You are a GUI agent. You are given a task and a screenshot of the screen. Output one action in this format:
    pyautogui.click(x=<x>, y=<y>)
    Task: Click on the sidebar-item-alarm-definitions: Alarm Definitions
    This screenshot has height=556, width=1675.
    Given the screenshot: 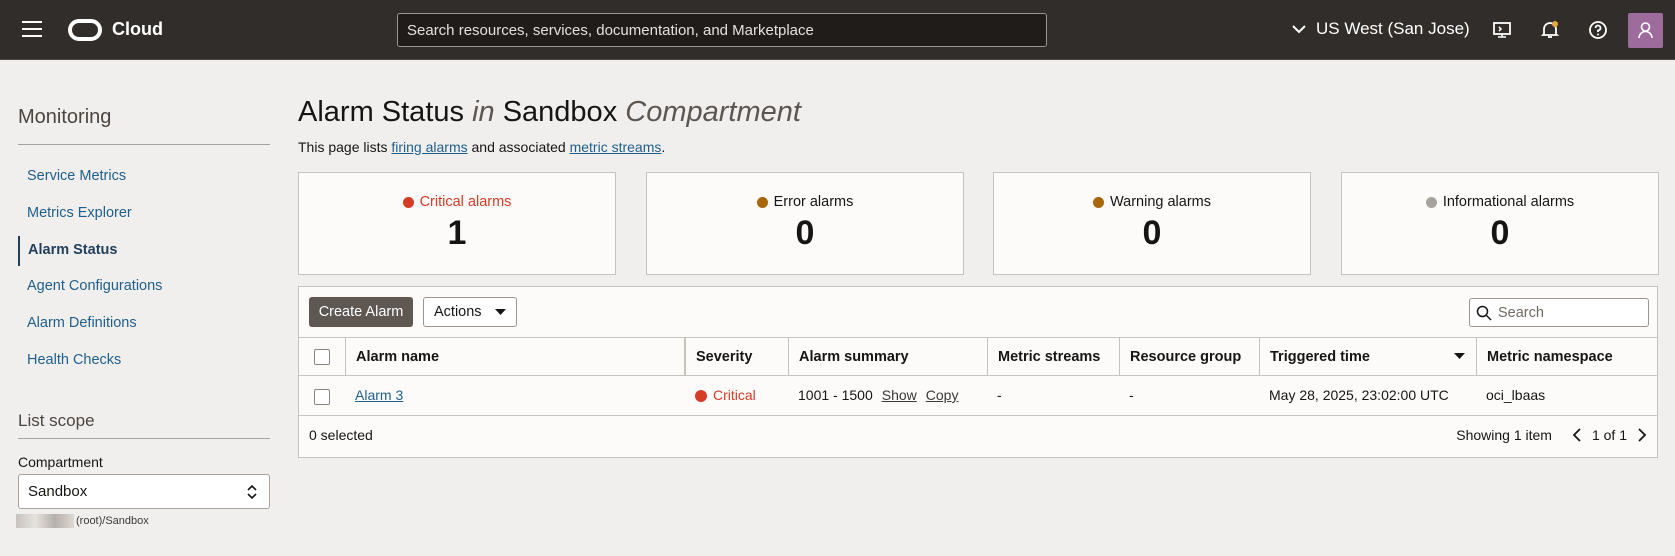 What is the action you would take?
    pyautogui.click(x=143, y=324)
    